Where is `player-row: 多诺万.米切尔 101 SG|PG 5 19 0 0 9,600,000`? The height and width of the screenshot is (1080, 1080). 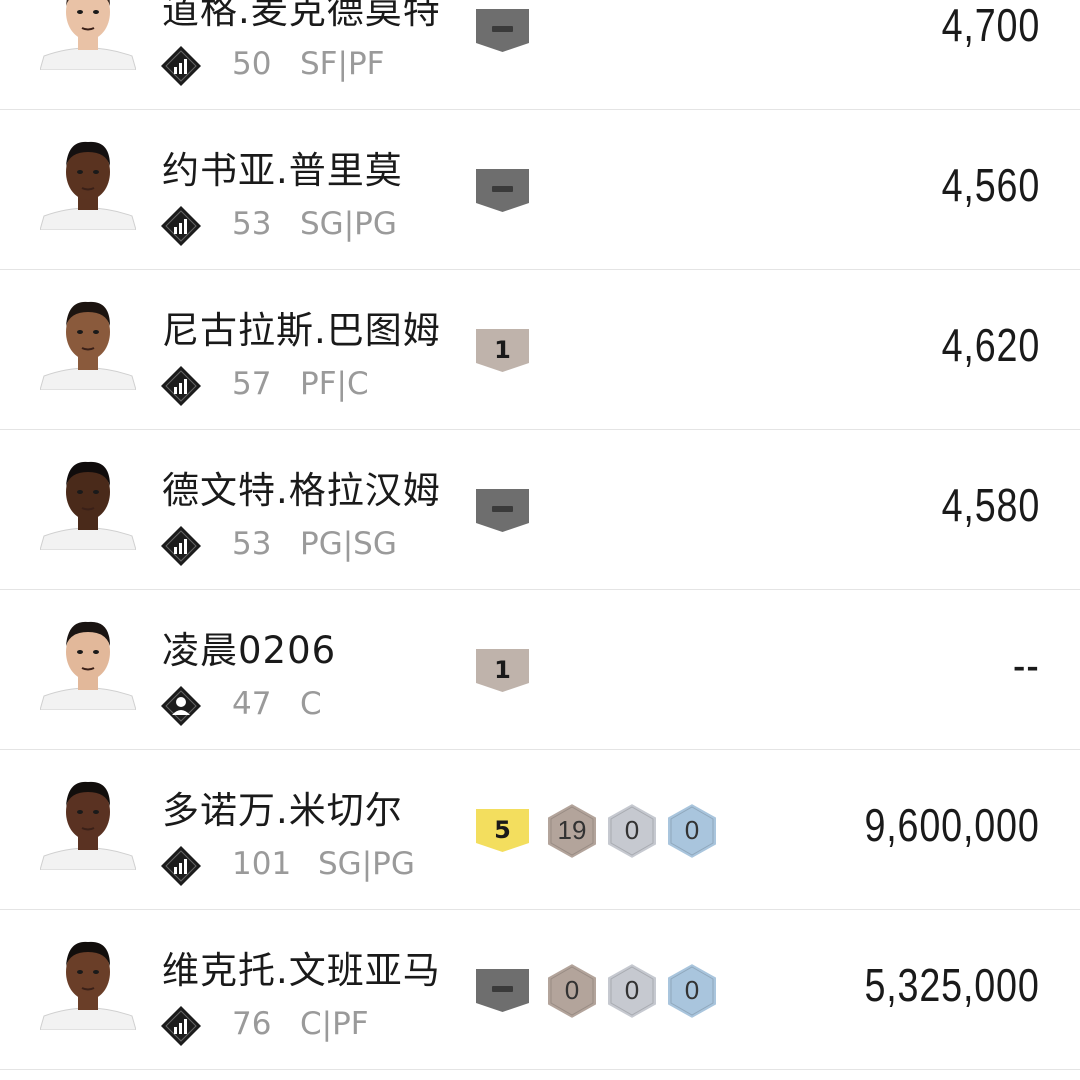
player-row: 多诺万.米切尔 101 SG|PG 5 19 0 0 9,600,000 is located at coordinates (540, 830).